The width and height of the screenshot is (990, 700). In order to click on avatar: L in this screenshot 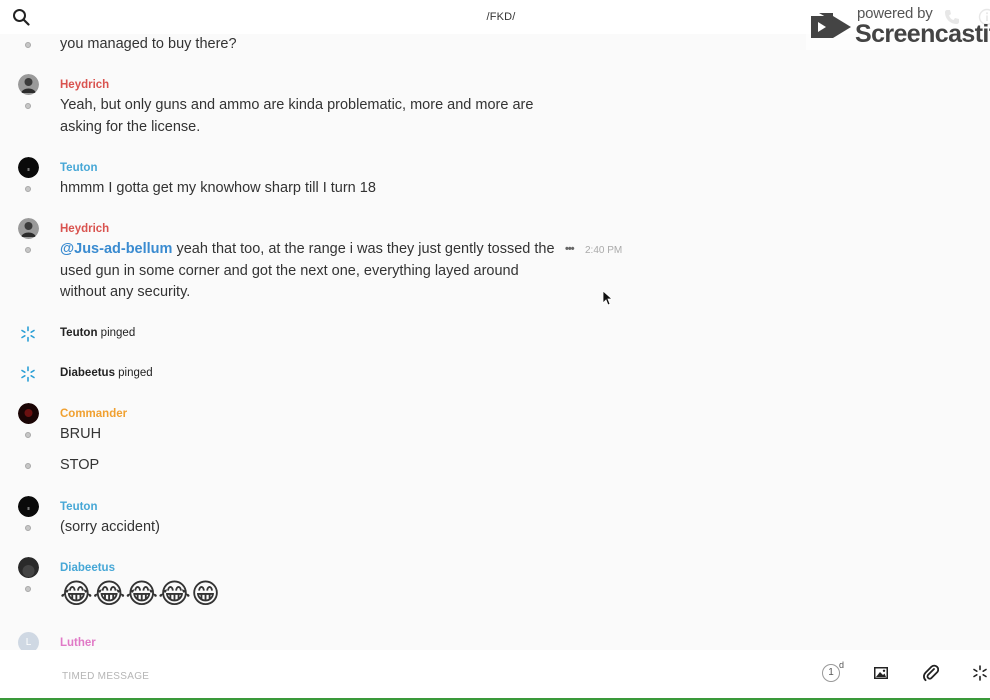, I will do `click(28, 641)`.